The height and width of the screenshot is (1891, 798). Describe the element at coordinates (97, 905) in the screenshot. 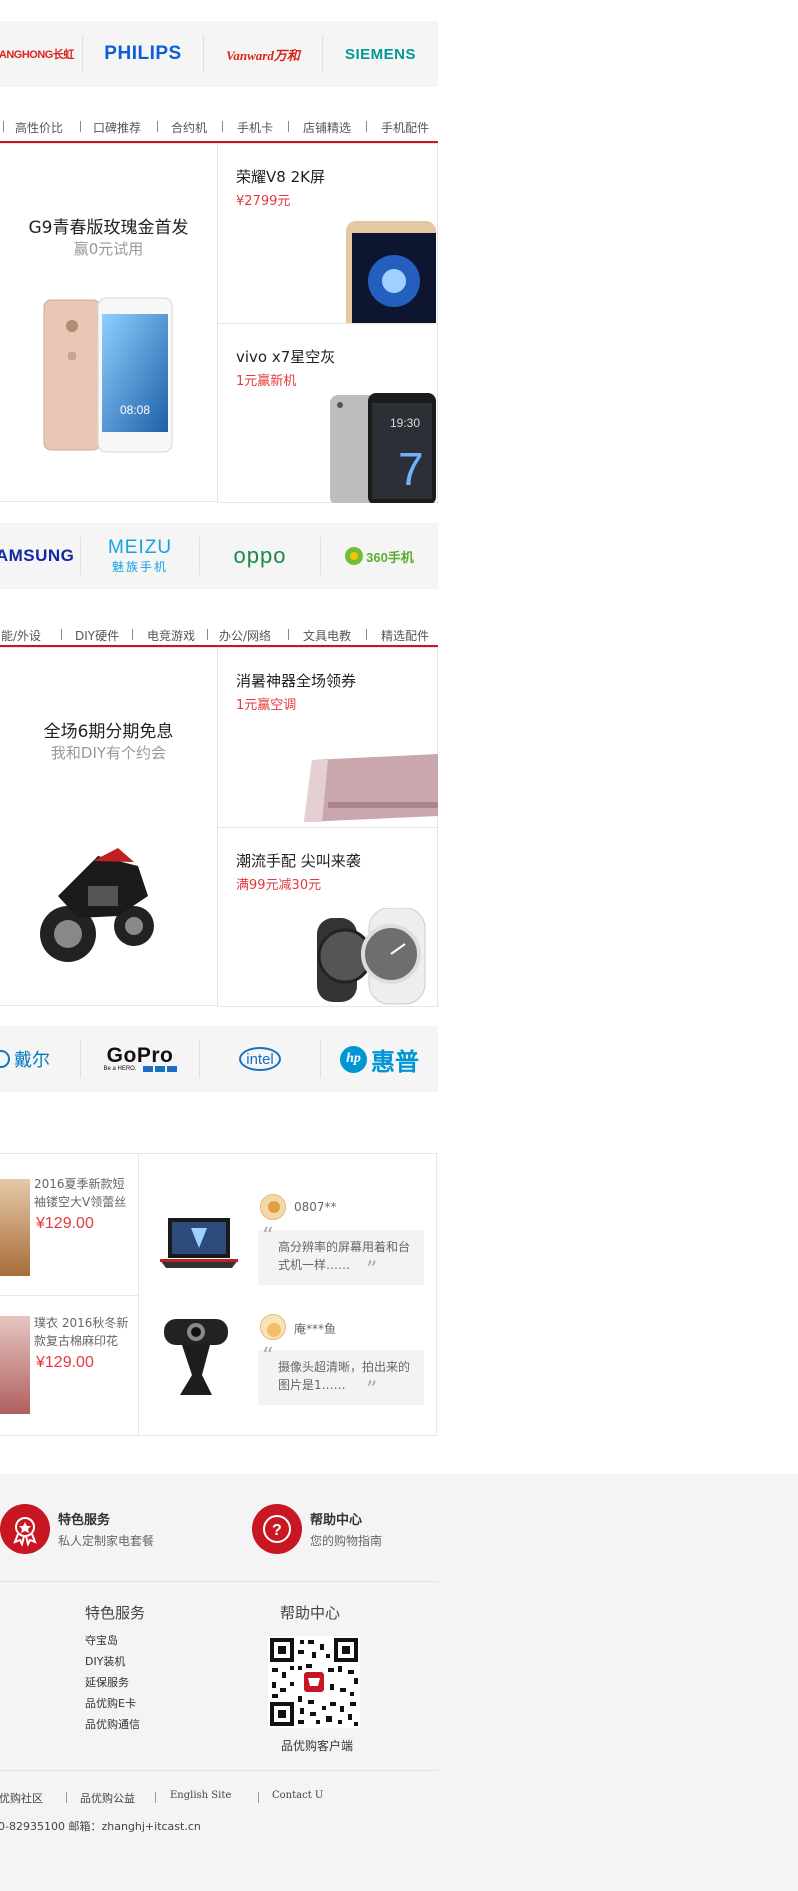

I see `motorbike-image` at that location.